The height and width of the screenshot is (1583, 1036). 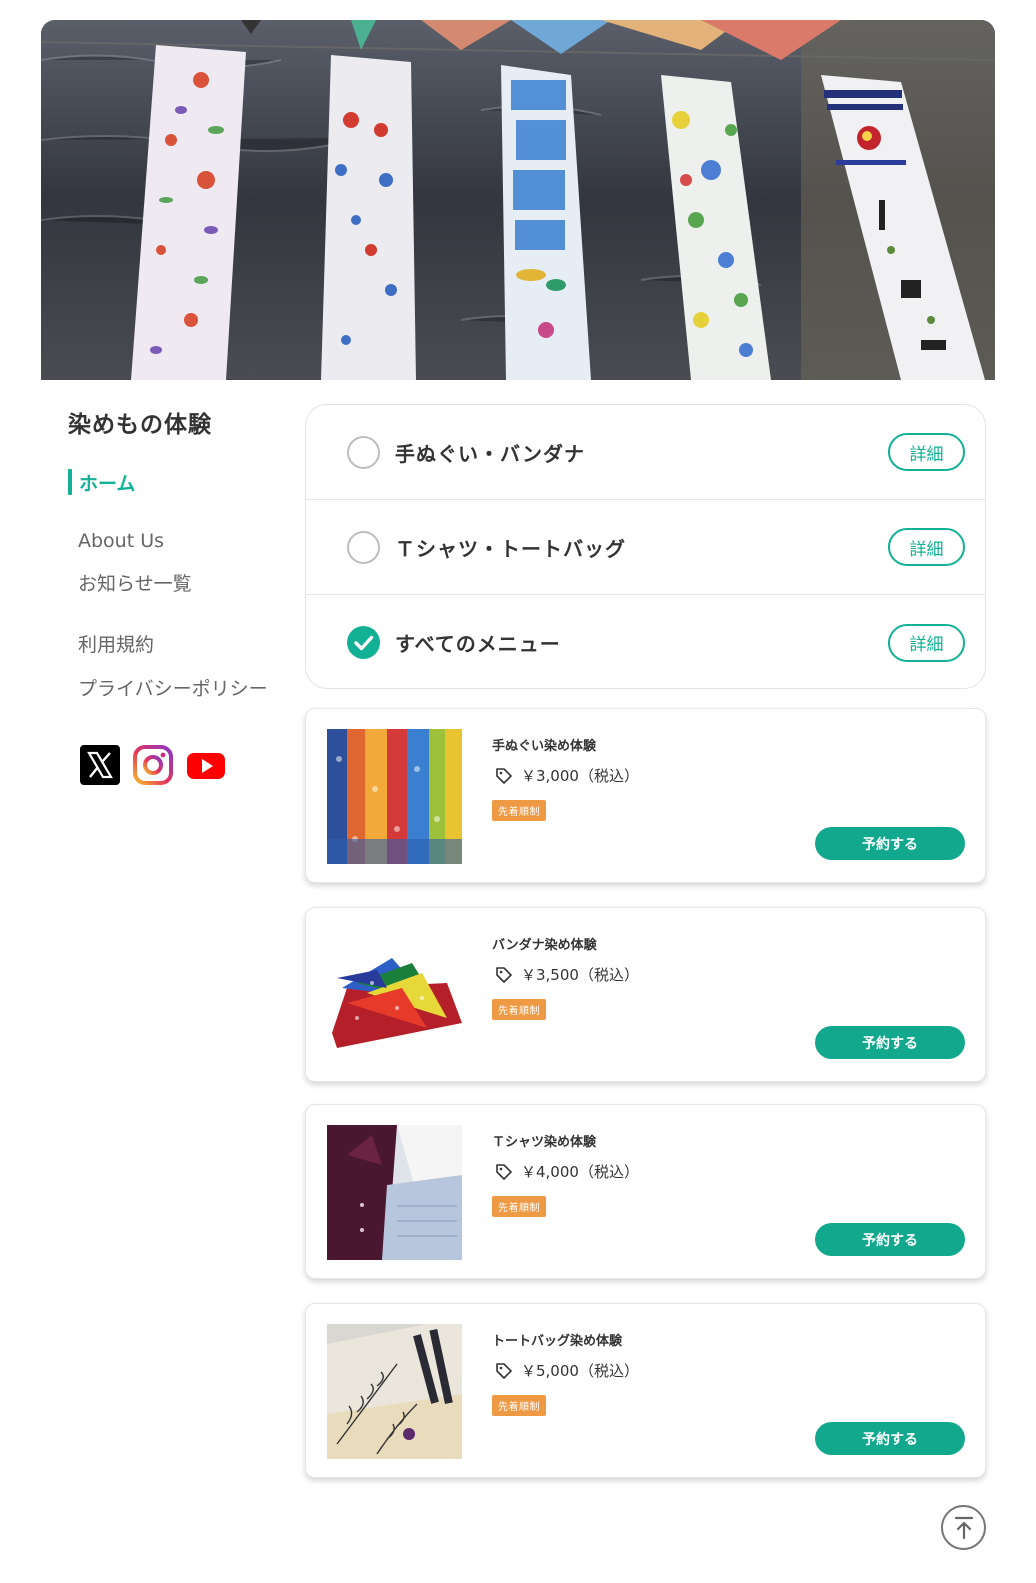 What do you see at coordinates (490, 453) in the screenshot?
I see `filter-label: 手ぬぐい・バンダナ` at bounding box center [490, 453].